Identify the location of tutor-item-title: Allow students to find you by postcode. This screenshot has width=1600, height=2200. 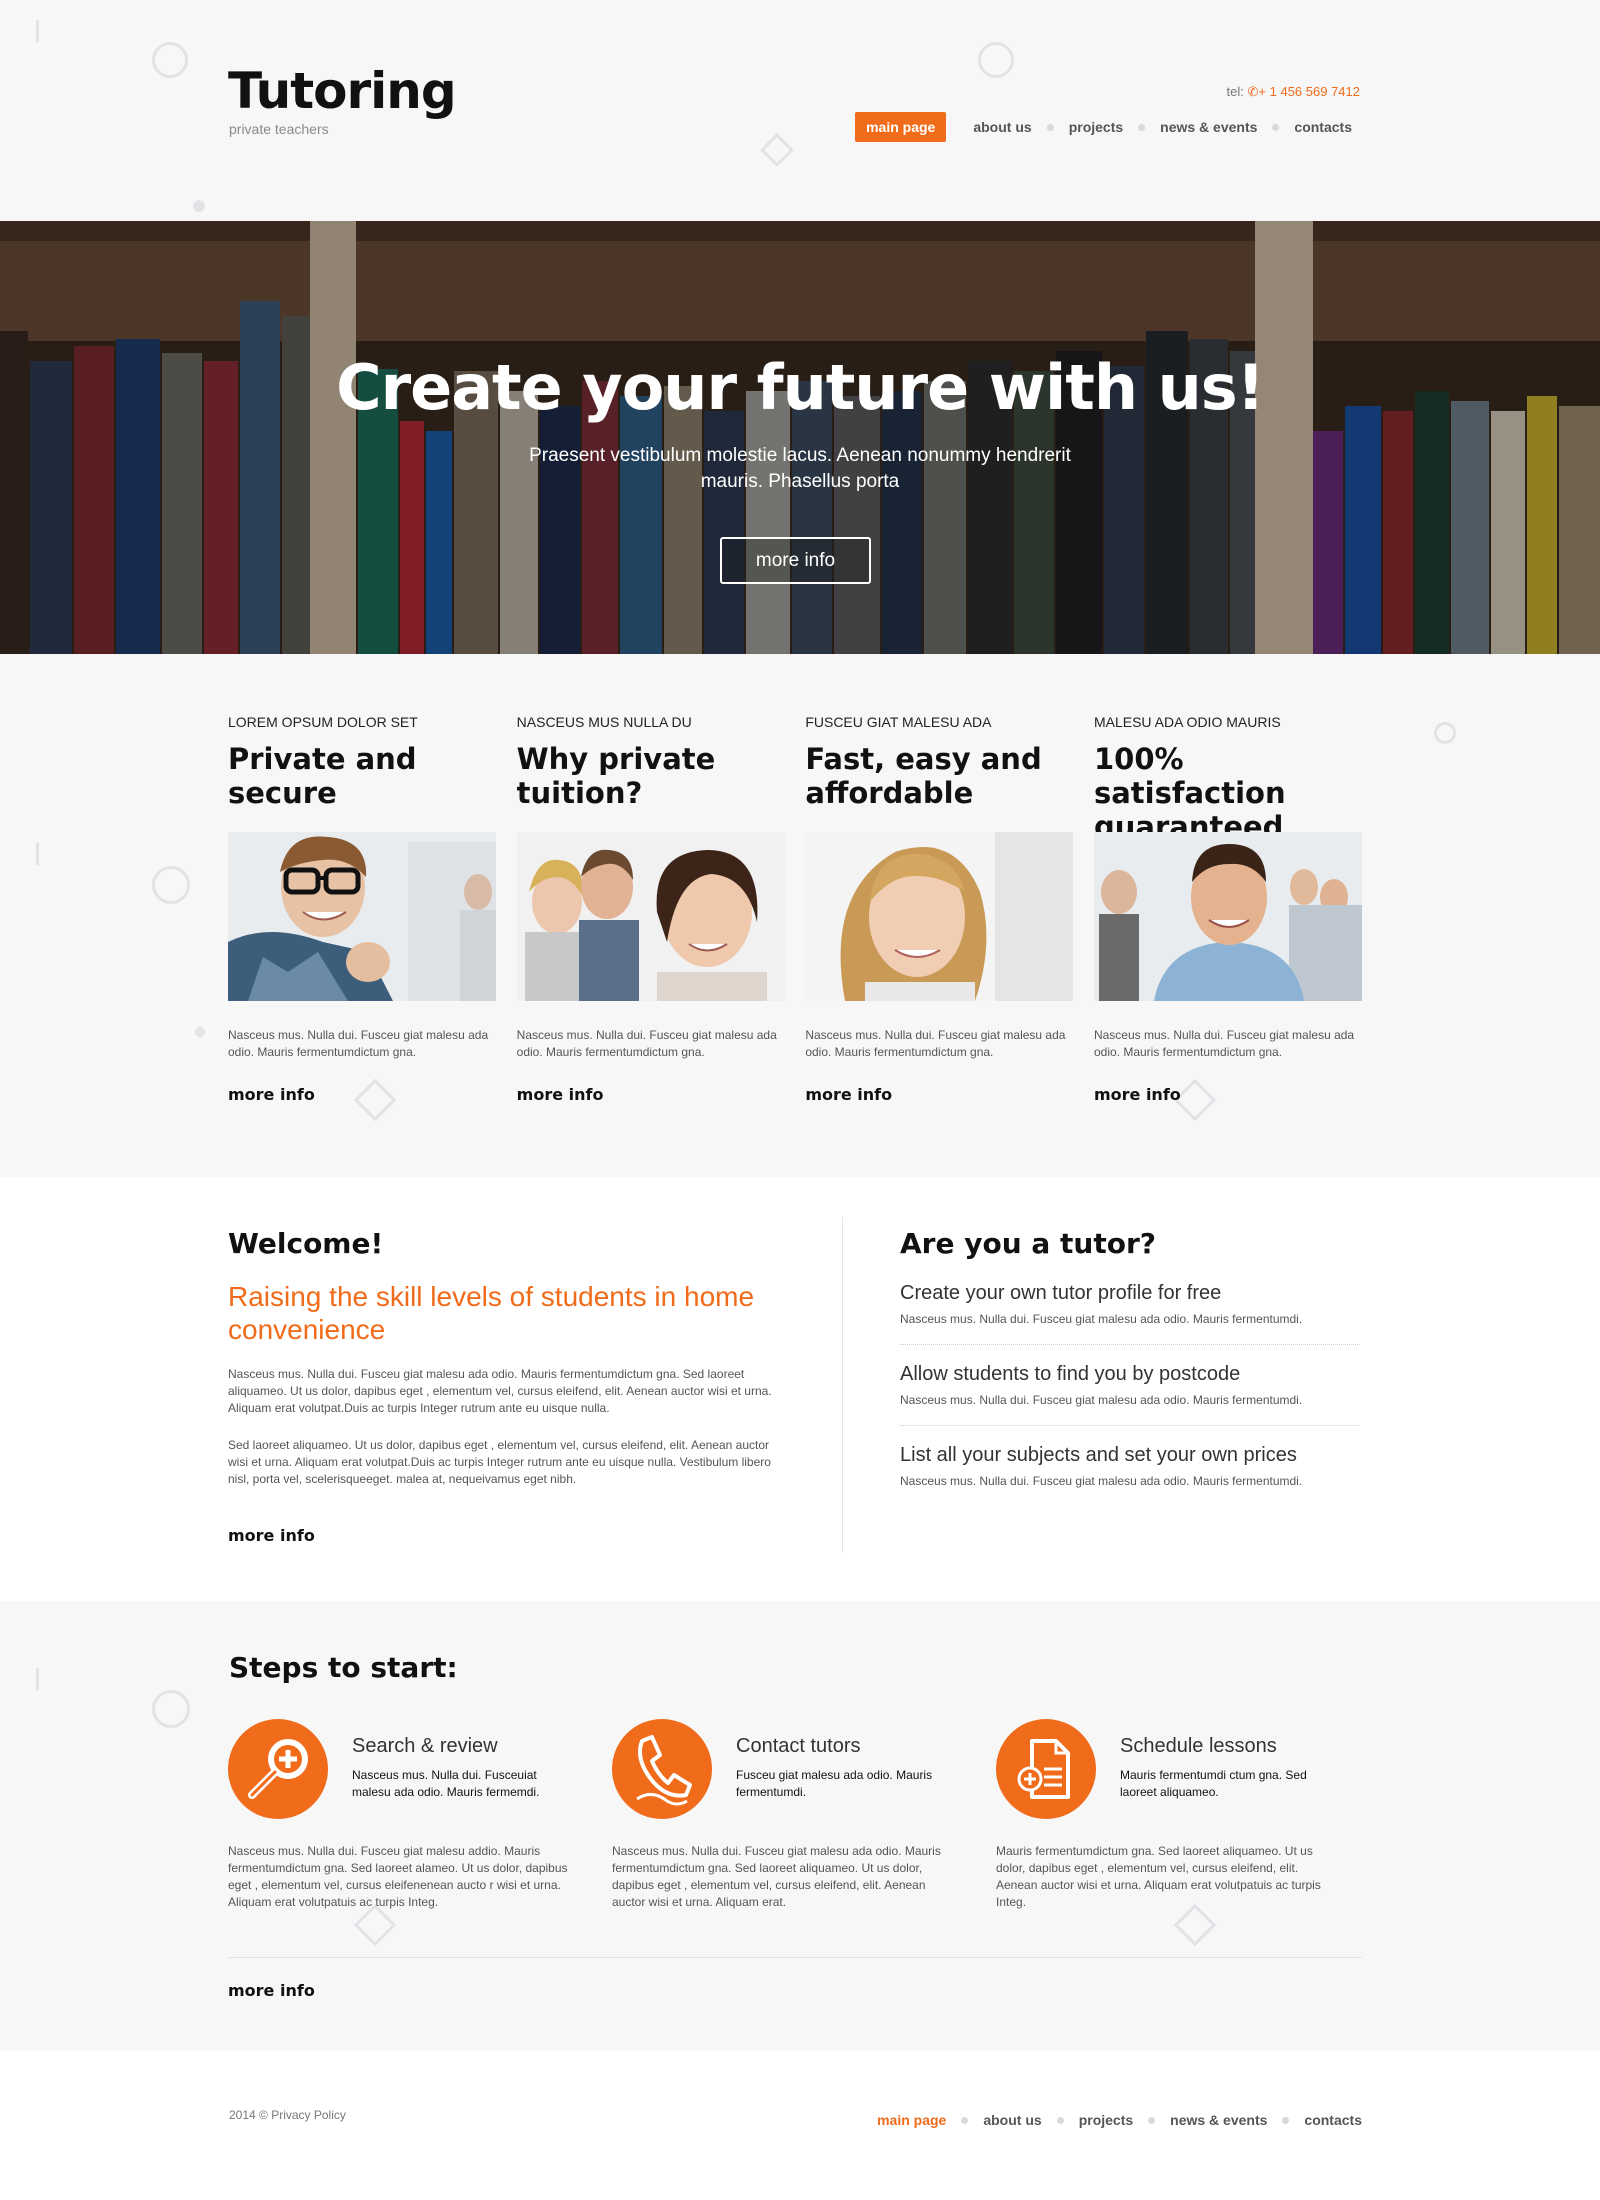
(1130, 1374).